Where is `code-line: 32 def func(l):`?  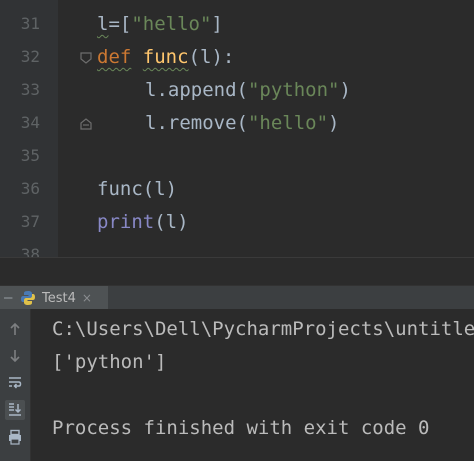 code-line: 32 def func(l): is located at coordinates (237, 57).